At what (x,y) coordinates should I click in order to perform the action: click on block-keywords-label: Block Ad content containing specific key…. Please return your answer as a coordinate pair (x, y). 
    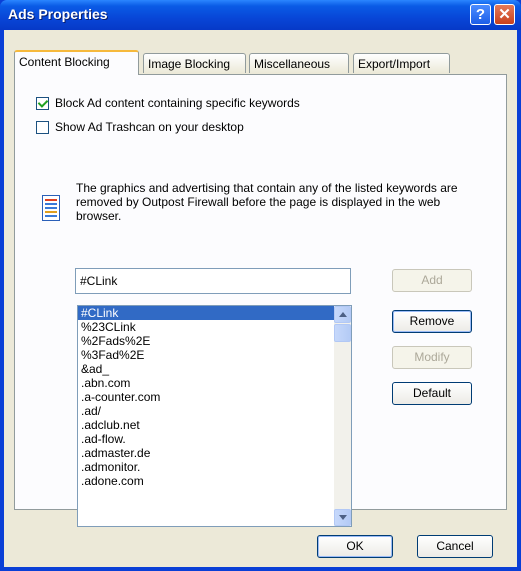
    Looking at the image, I should click on (177, 103).